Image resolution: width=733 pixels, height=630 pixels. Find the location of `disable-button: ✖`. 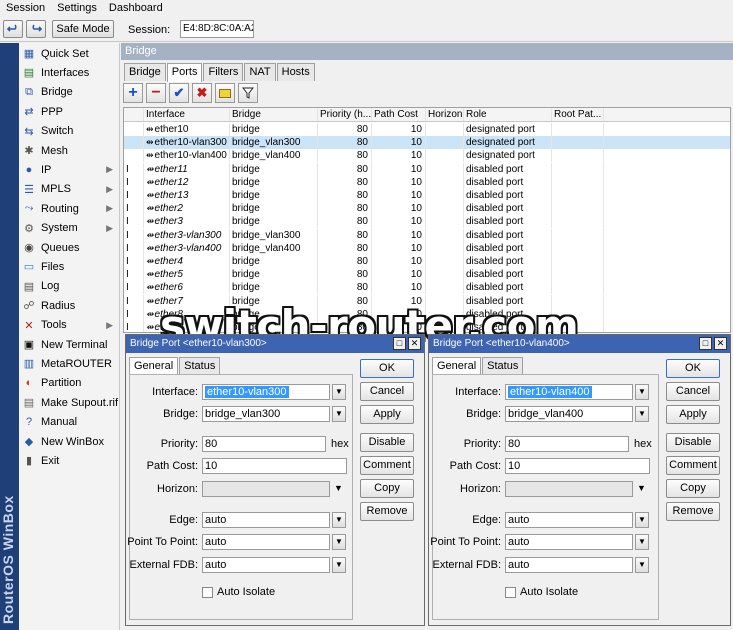

disable-button: ✖ is located at coordinates (202, 93).